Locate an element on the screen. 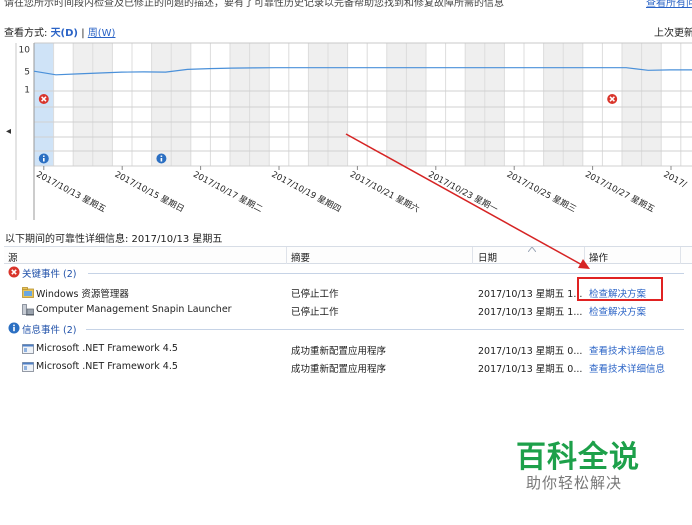  x-tick-label: 2017/10/21 星期六 is located at coordinates (385, 192).